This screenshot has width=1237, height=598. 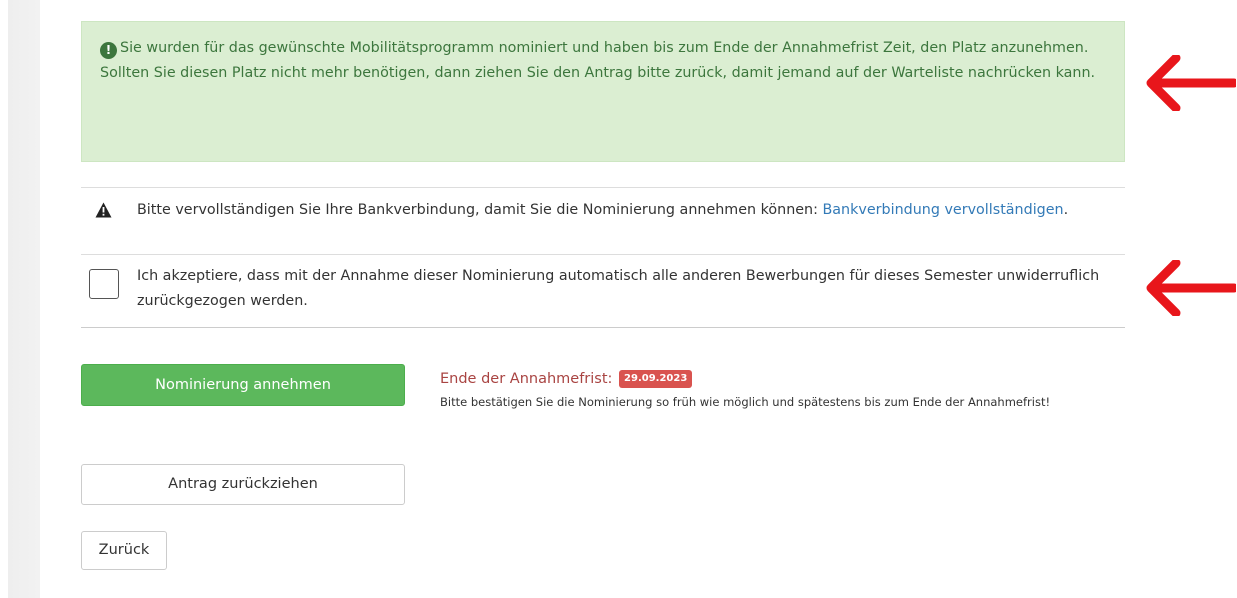 I want to click on left-sidebar-strip, so click(x=20, y=299).